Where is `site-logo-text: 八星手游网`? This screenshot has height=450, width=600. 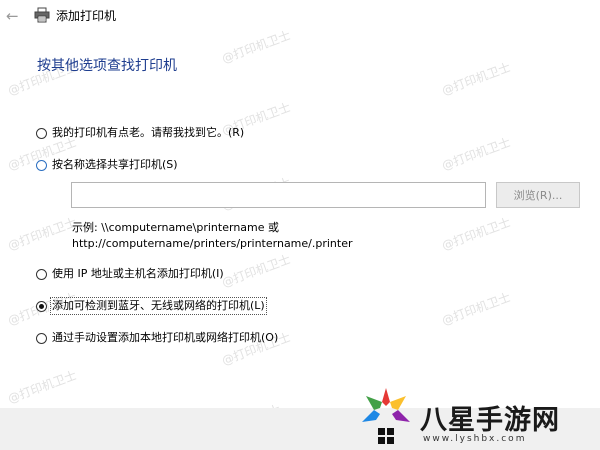 site-logo-text: 八星手游网 is located at coordinates (490, 420).